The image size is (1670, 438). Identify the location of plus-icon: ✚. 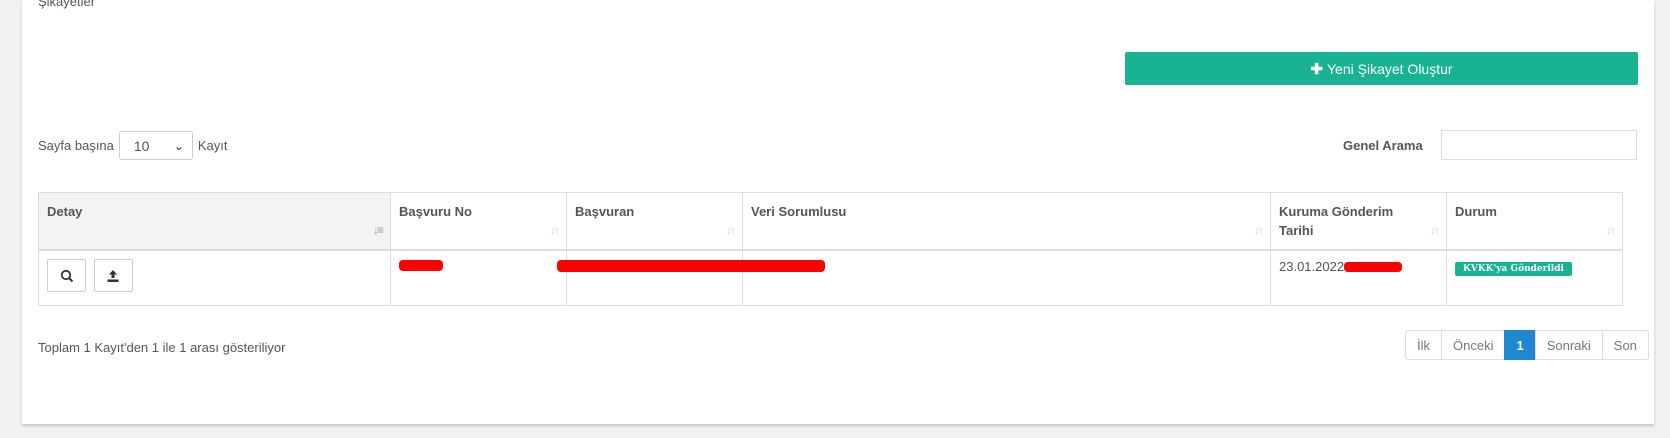
(1316, 69).